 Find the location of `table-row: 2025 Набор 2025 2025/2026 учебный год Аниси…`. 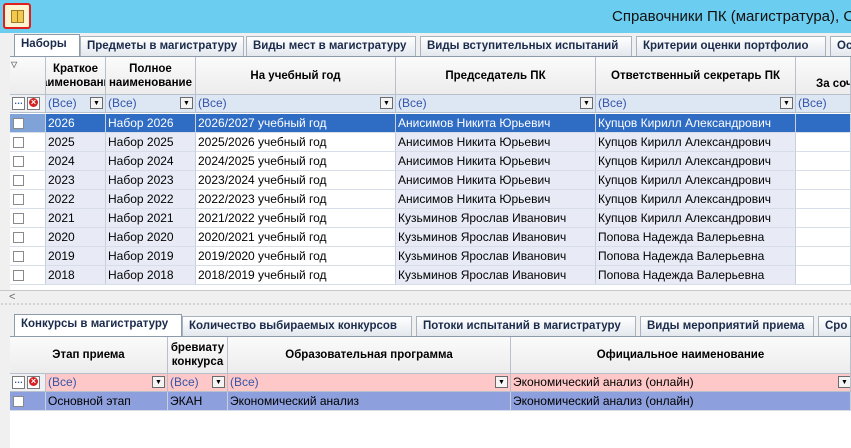

table-row: 2025 Набор 2025 2025/2026 учебный год Аниси… is located at coordinates (430, 142).